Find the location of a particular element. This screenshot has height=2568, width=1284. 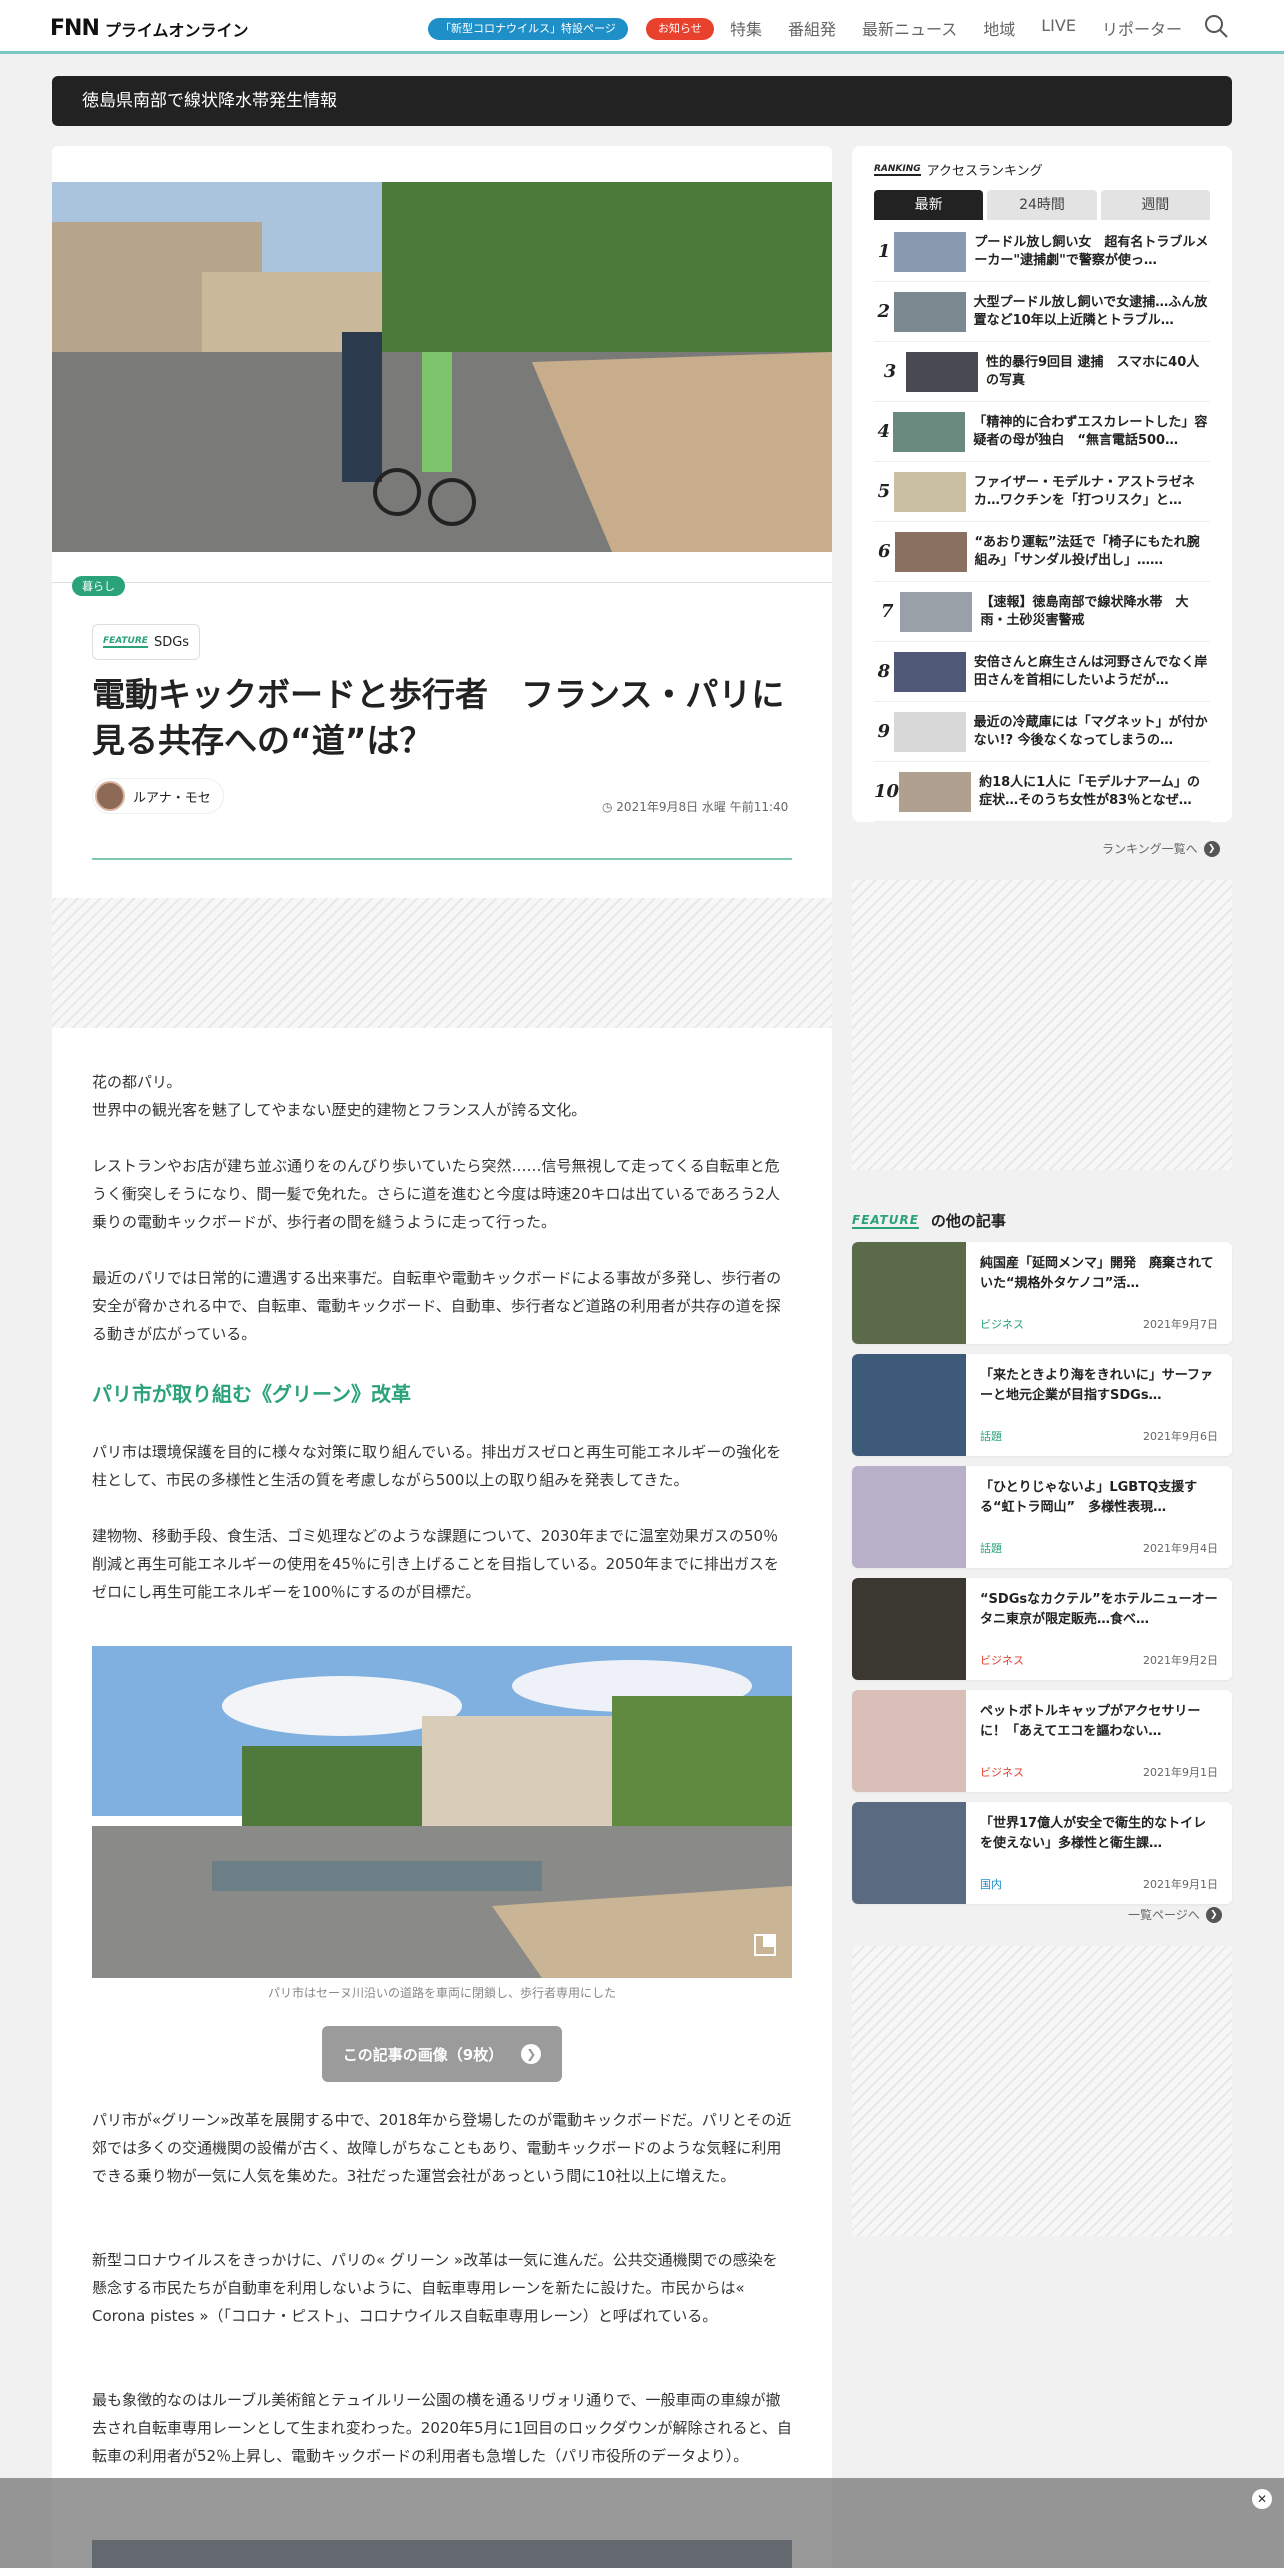

nav-item-bangumi: 番組発 is located at coordinates (812, 28).